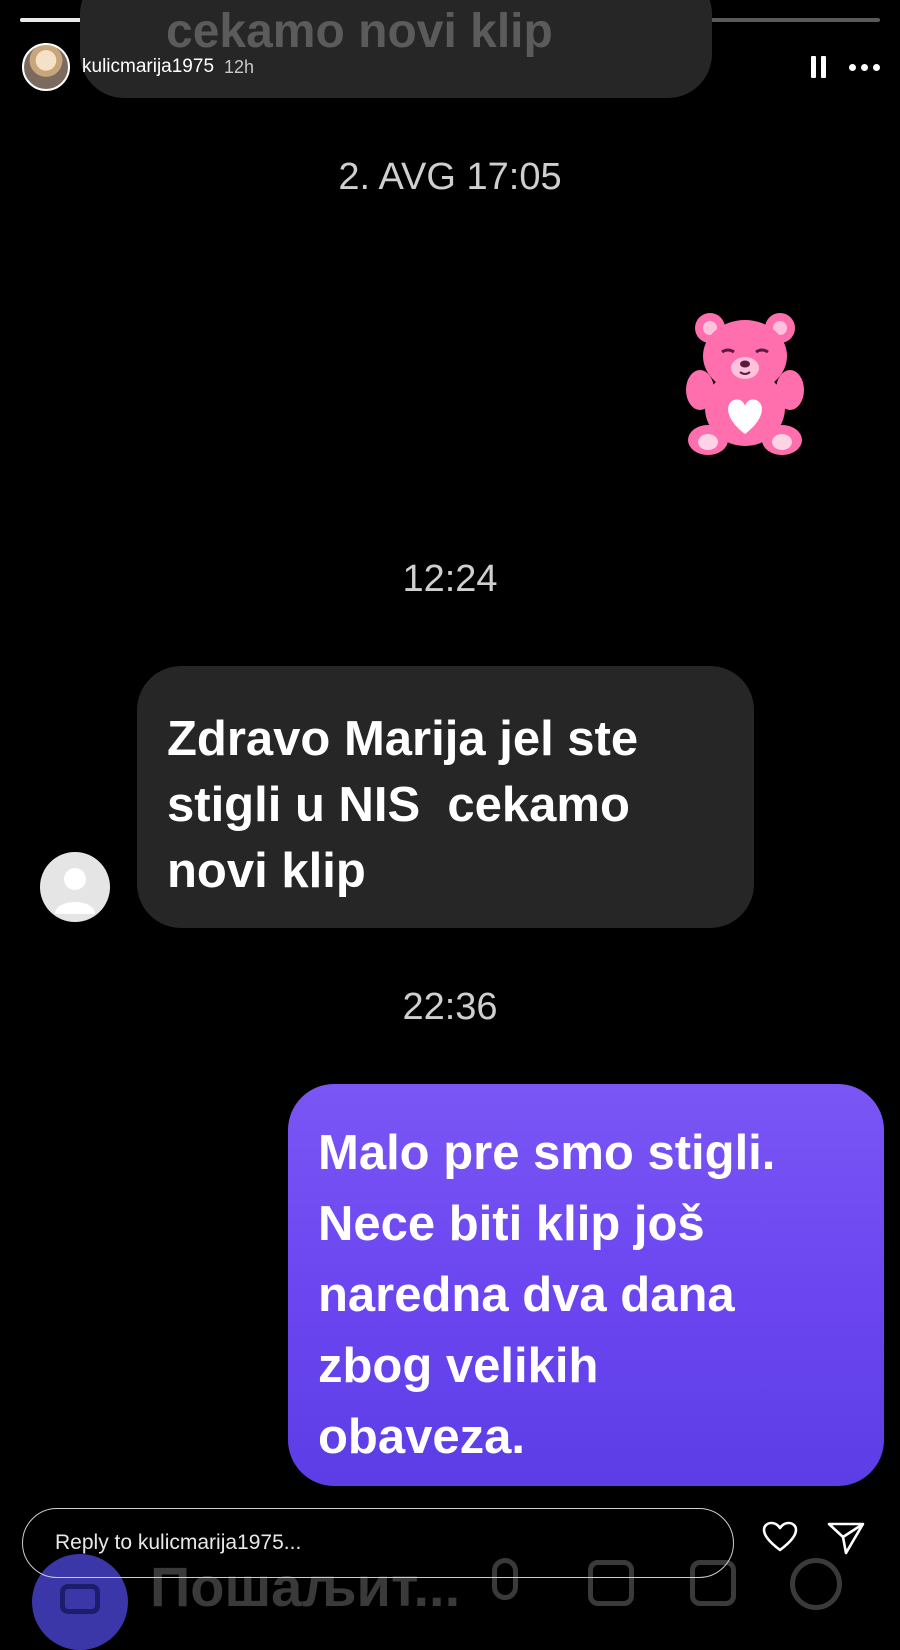 The image size is (900, 1650). I want to click on sender-avatar, so click(75, 887).